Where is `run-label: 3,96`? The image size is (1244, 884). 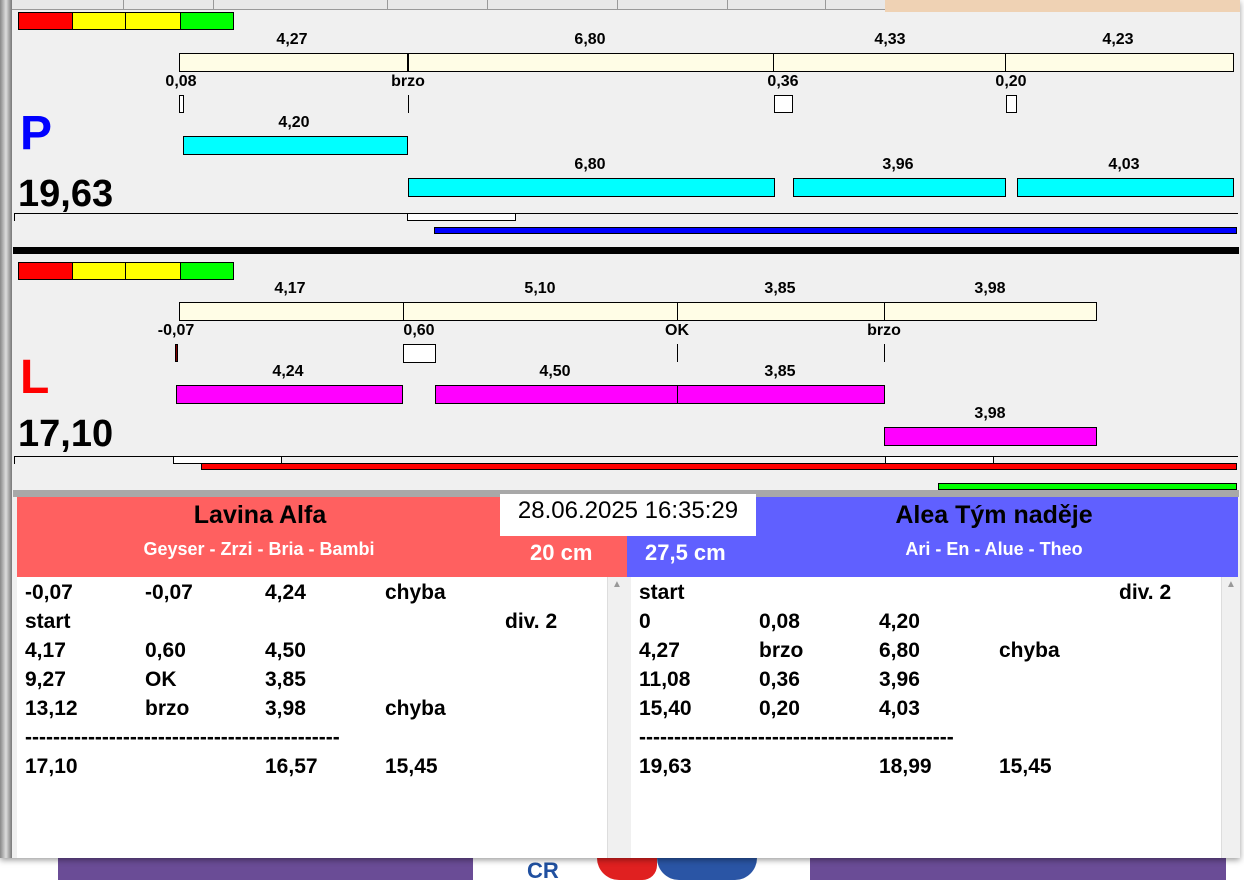 run-label: 3,96 is located at coordinates (898, 164).